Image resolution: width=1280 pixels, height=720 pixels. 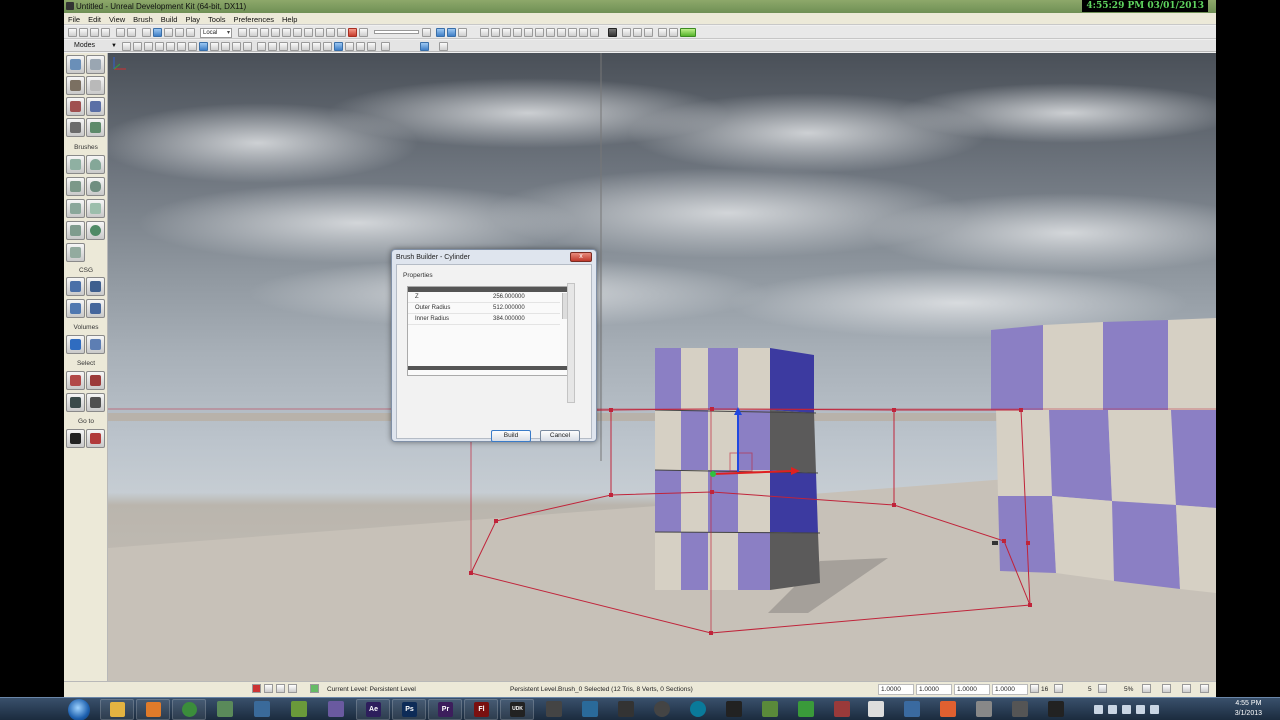 What do you see at coordinates (511, 436) in the screenshot?
I see `build-button: Build` at bounding box center [511, 436].